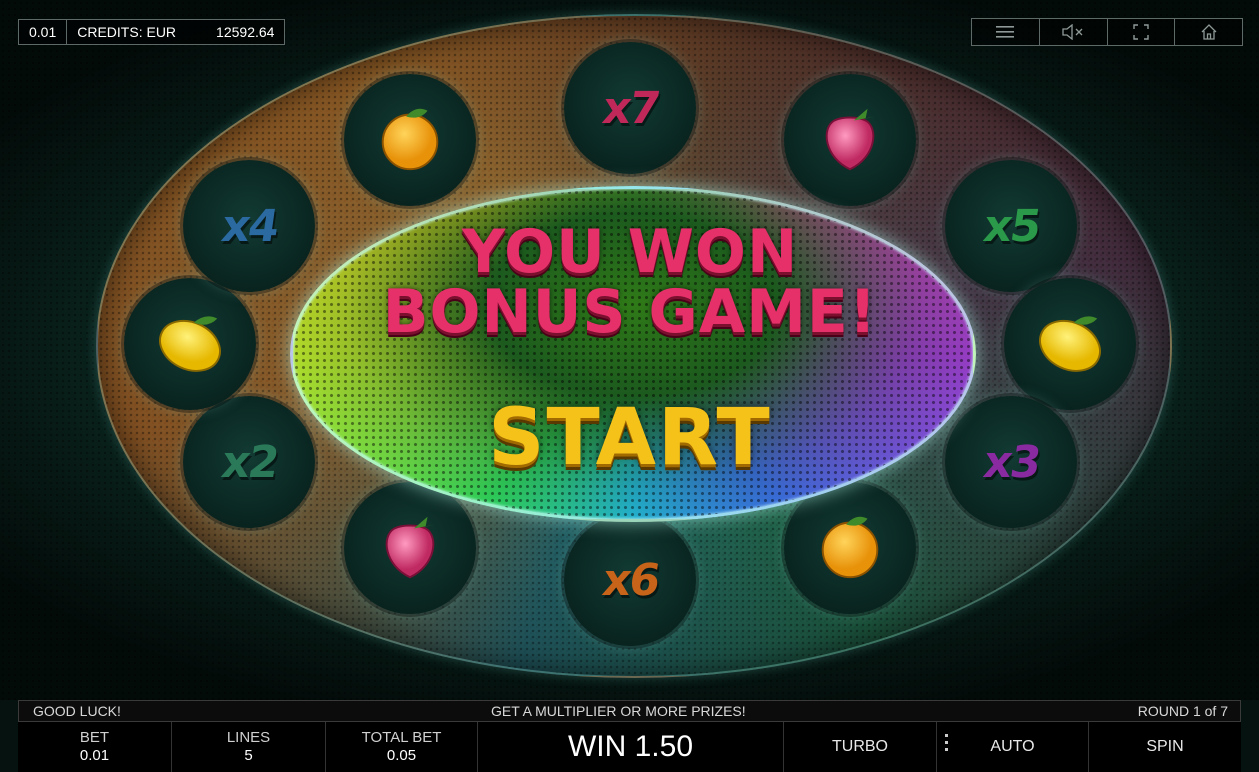 This screenshot has height=772, width=1259. What do you see at coordinates (1005, 32) in the screenshot?
I see `menu-icon` at bounding box center [1005, 32].